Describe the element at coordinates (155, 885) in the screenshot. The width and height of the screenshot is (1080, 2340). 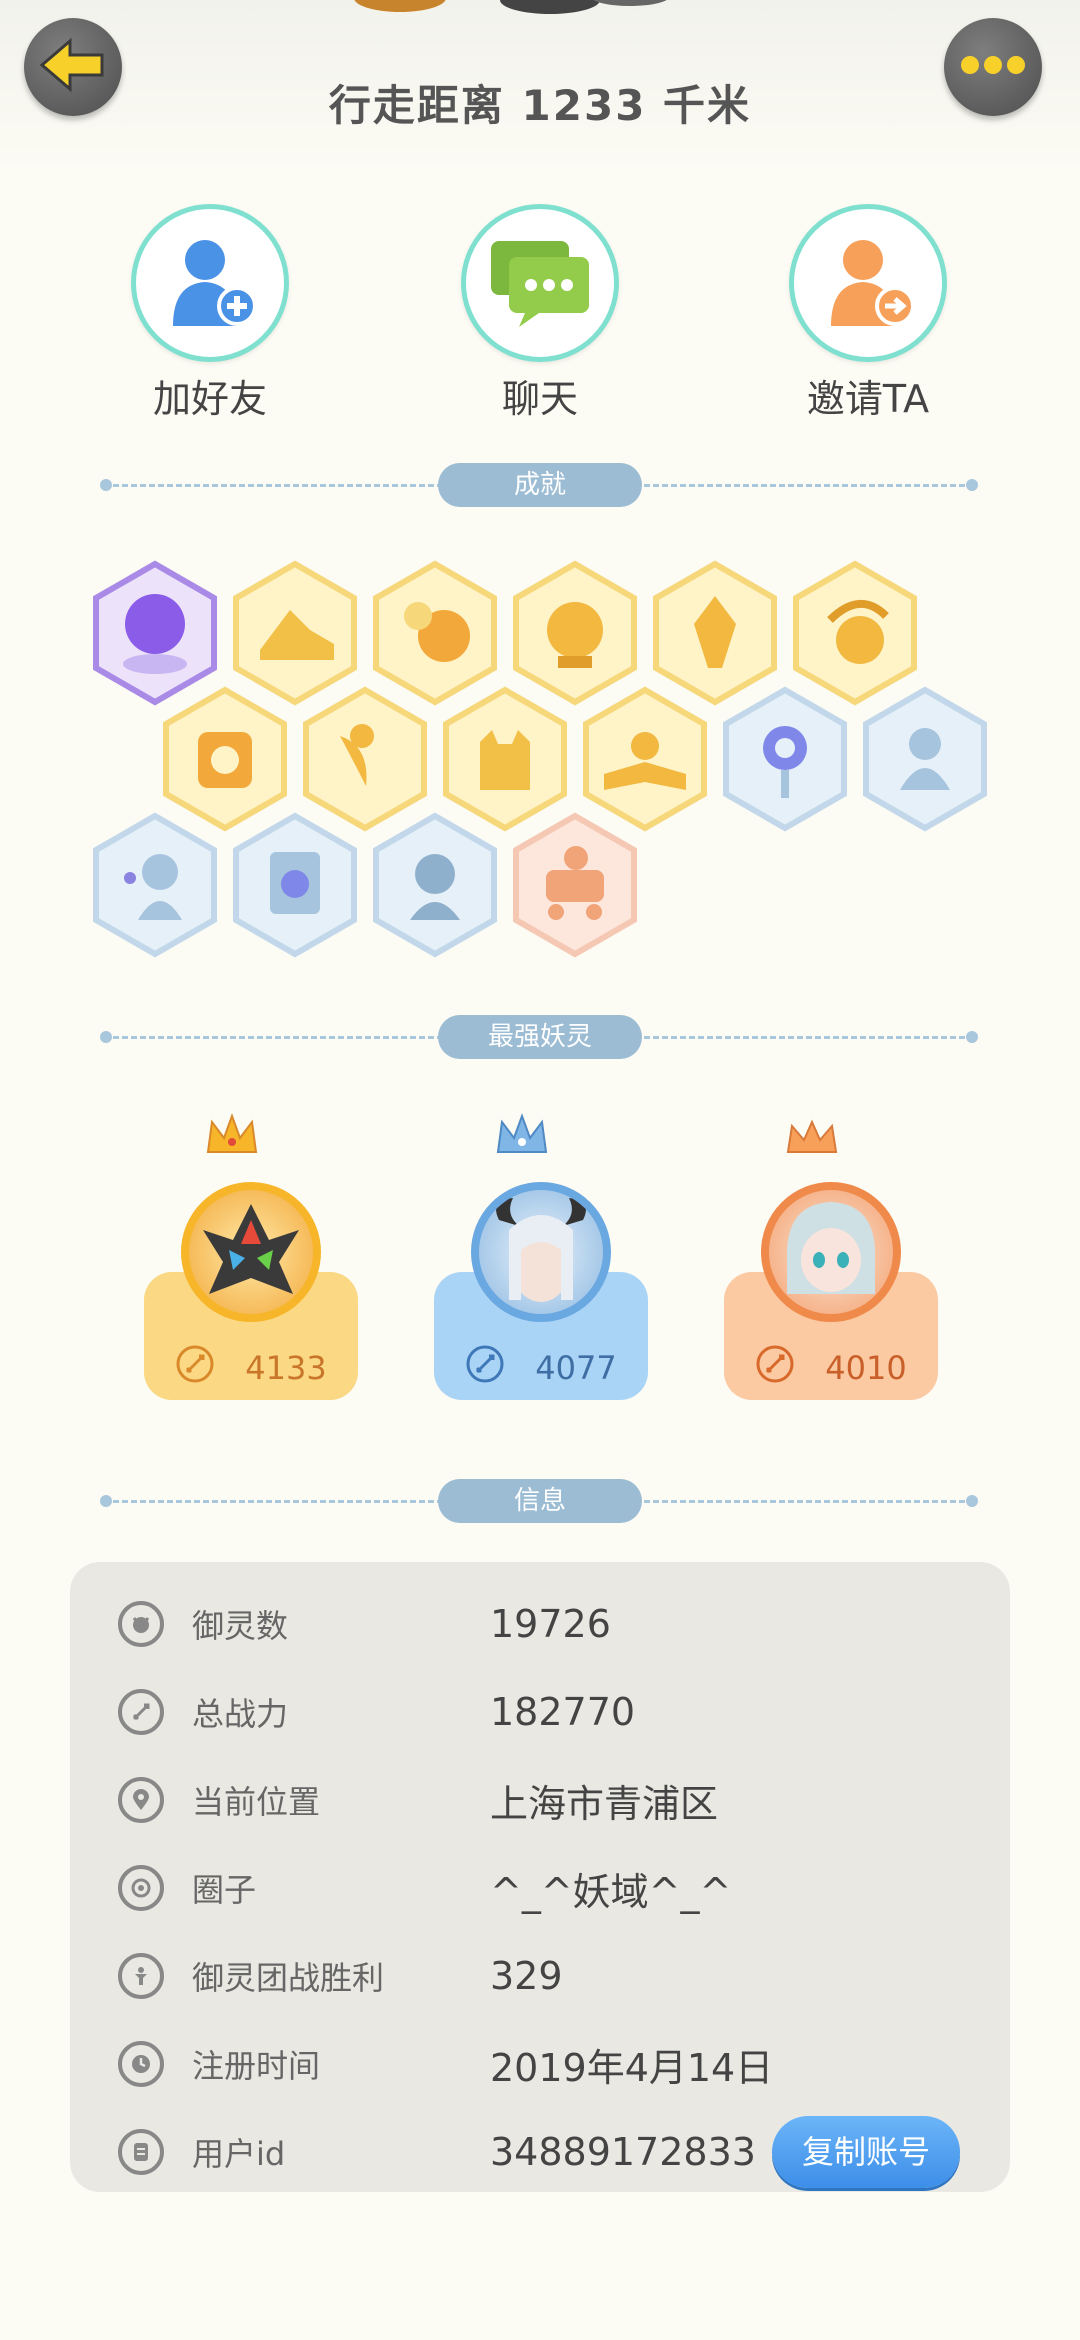
I see `achievement-badge-blue-cat` at that location.